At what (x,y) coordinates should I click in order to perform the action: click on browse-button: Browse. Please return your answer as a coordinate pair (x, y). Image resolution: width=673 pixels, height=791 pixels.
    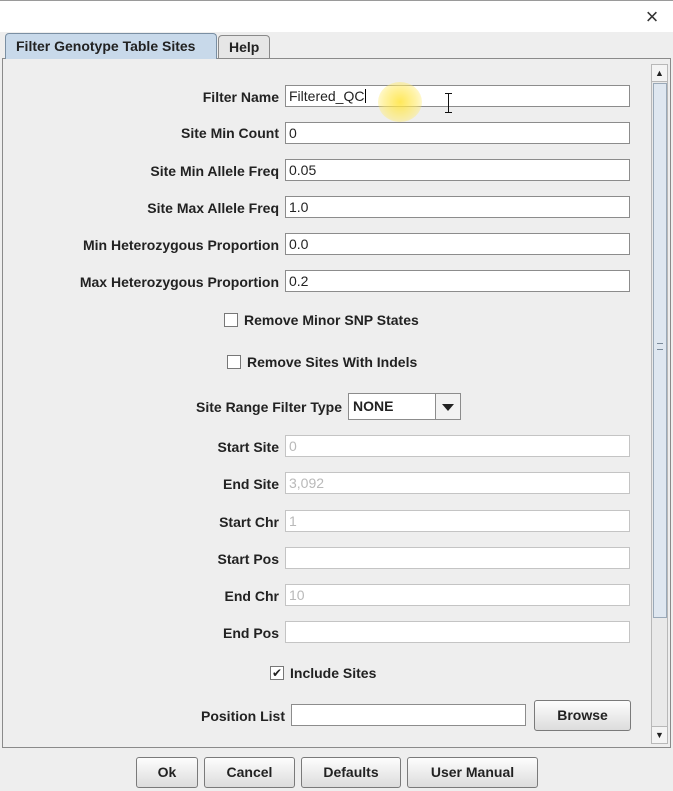
    Looking at the image, I should click on (582, 715).